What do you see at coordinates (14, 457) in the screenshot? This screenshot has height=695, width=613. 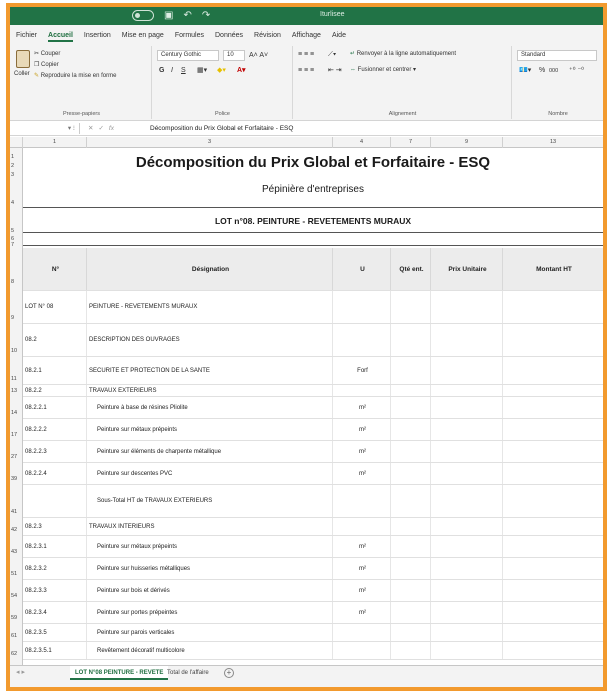 I see `row-number: 27` at bounding box center [14, 457].